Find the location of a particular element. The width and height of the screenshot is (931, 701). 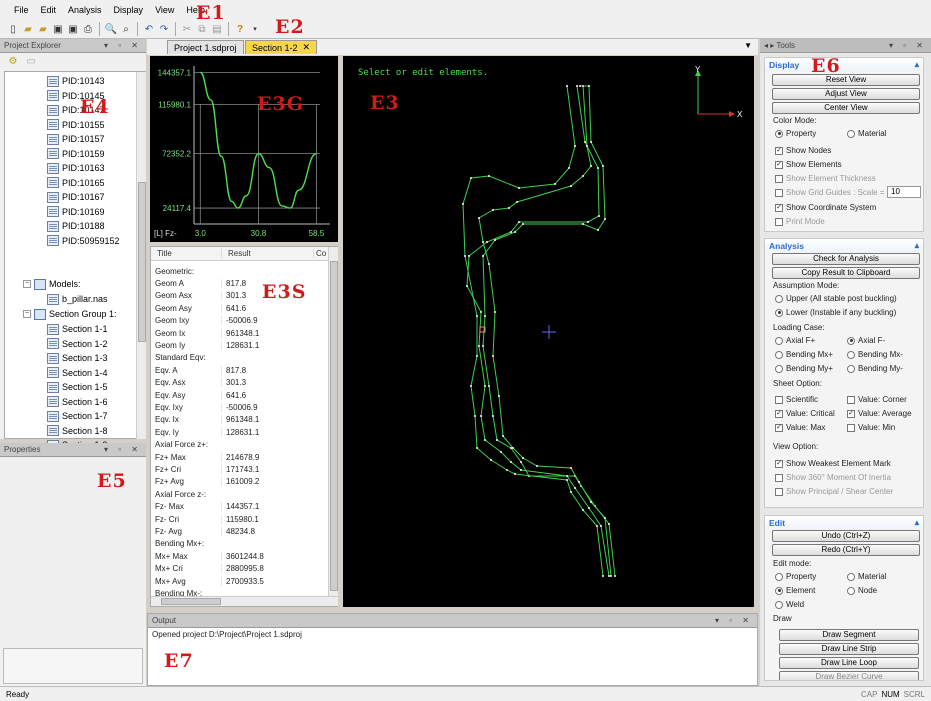

col-result: Result is located at coordinates (267, 253).